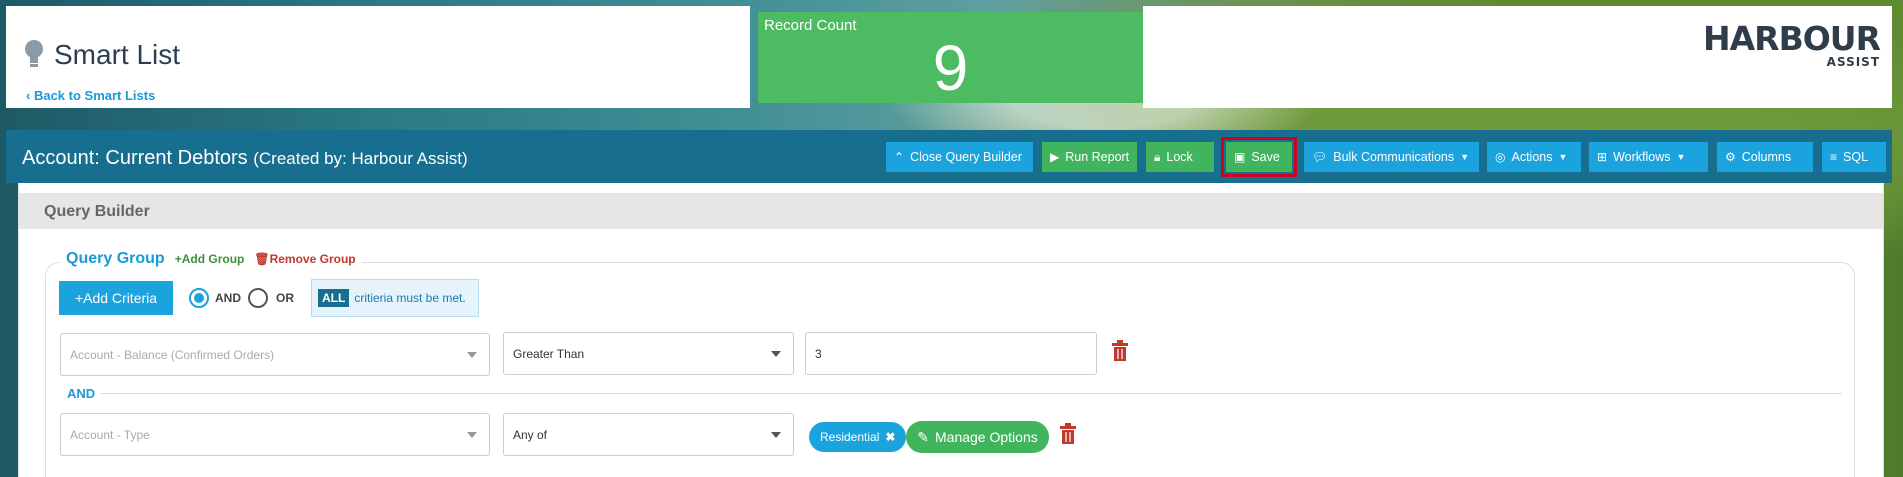  I want to click on header-panel: Smart List ‹ Back to Smart Lists, so click(378, 57).